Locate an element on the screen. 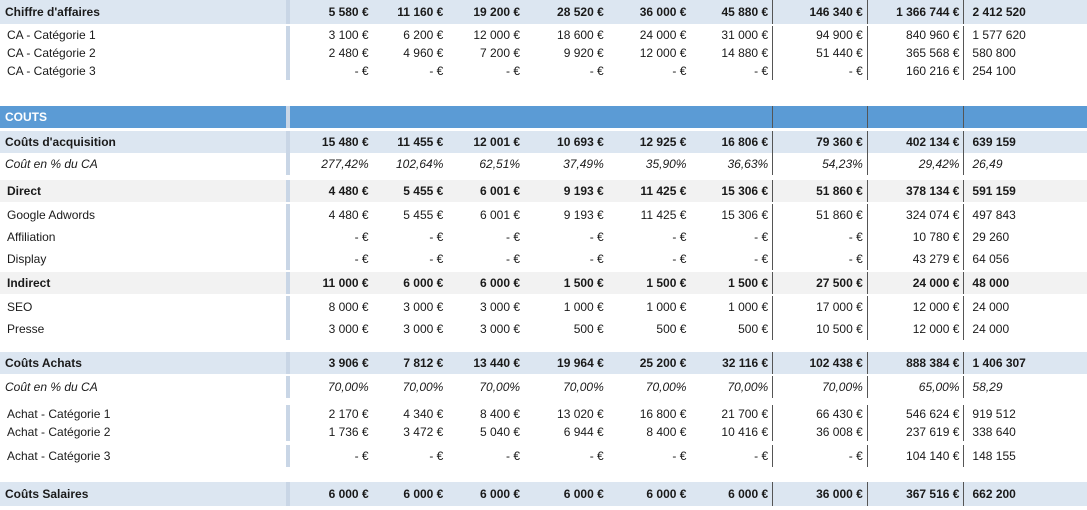 The height and width of the screenshot is (510, 1087). value-cell: 28 520 € is located at coordinates (566, 12).